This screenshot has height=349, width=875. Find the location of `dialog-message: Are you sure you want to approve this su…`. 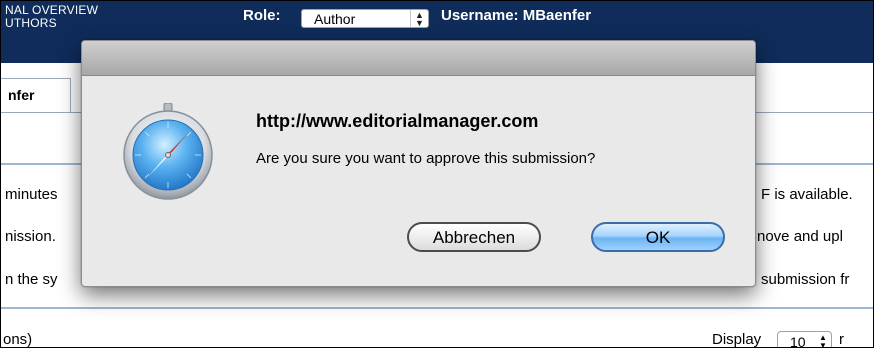

dialog-message: Are you sure you want to approve this su… is located at coordinates (426, 158).